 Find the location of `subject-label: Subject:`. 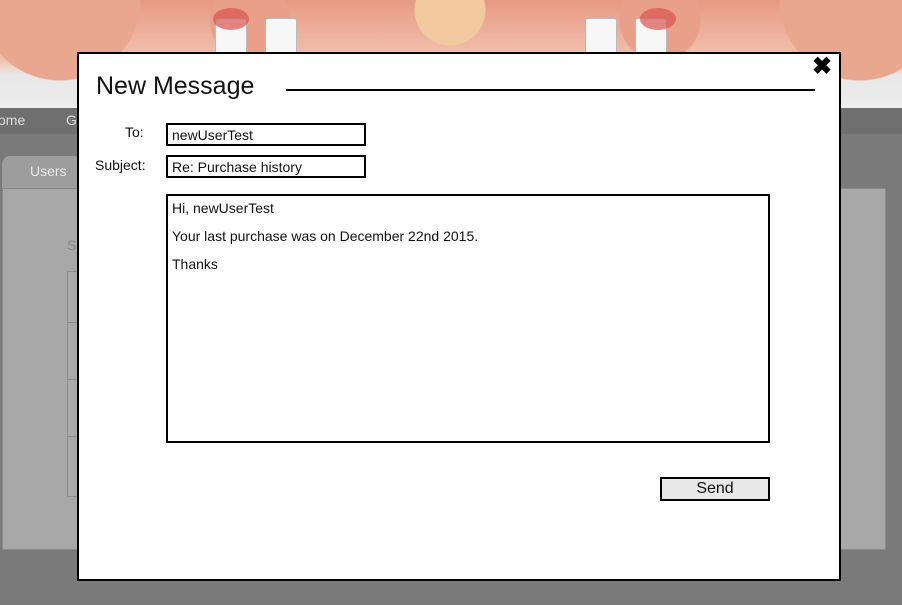

subject-label: Subject: is located at coordinates (120, 165).